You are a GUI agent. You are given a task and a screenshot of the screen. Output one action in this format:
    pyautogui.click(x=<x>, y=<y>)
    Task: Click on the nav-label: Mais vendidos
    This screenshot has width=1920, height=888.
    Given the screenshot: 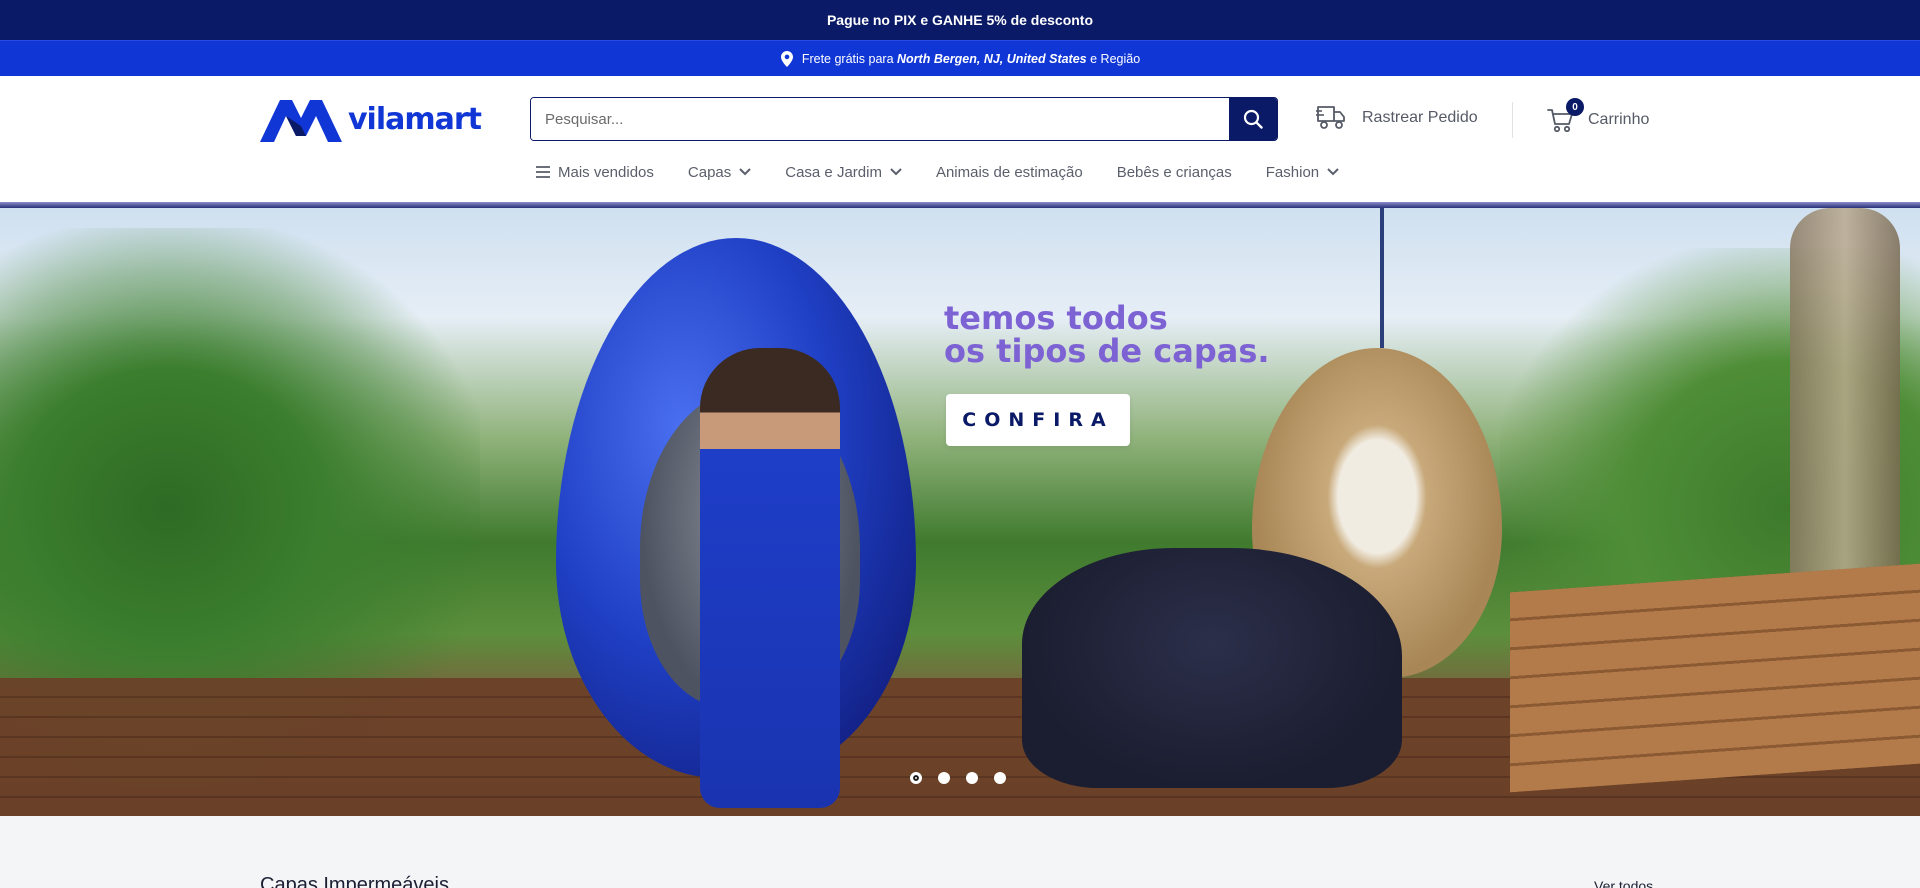 What is the action you would take?
    pyautogui.click(x=606, y=172)
    